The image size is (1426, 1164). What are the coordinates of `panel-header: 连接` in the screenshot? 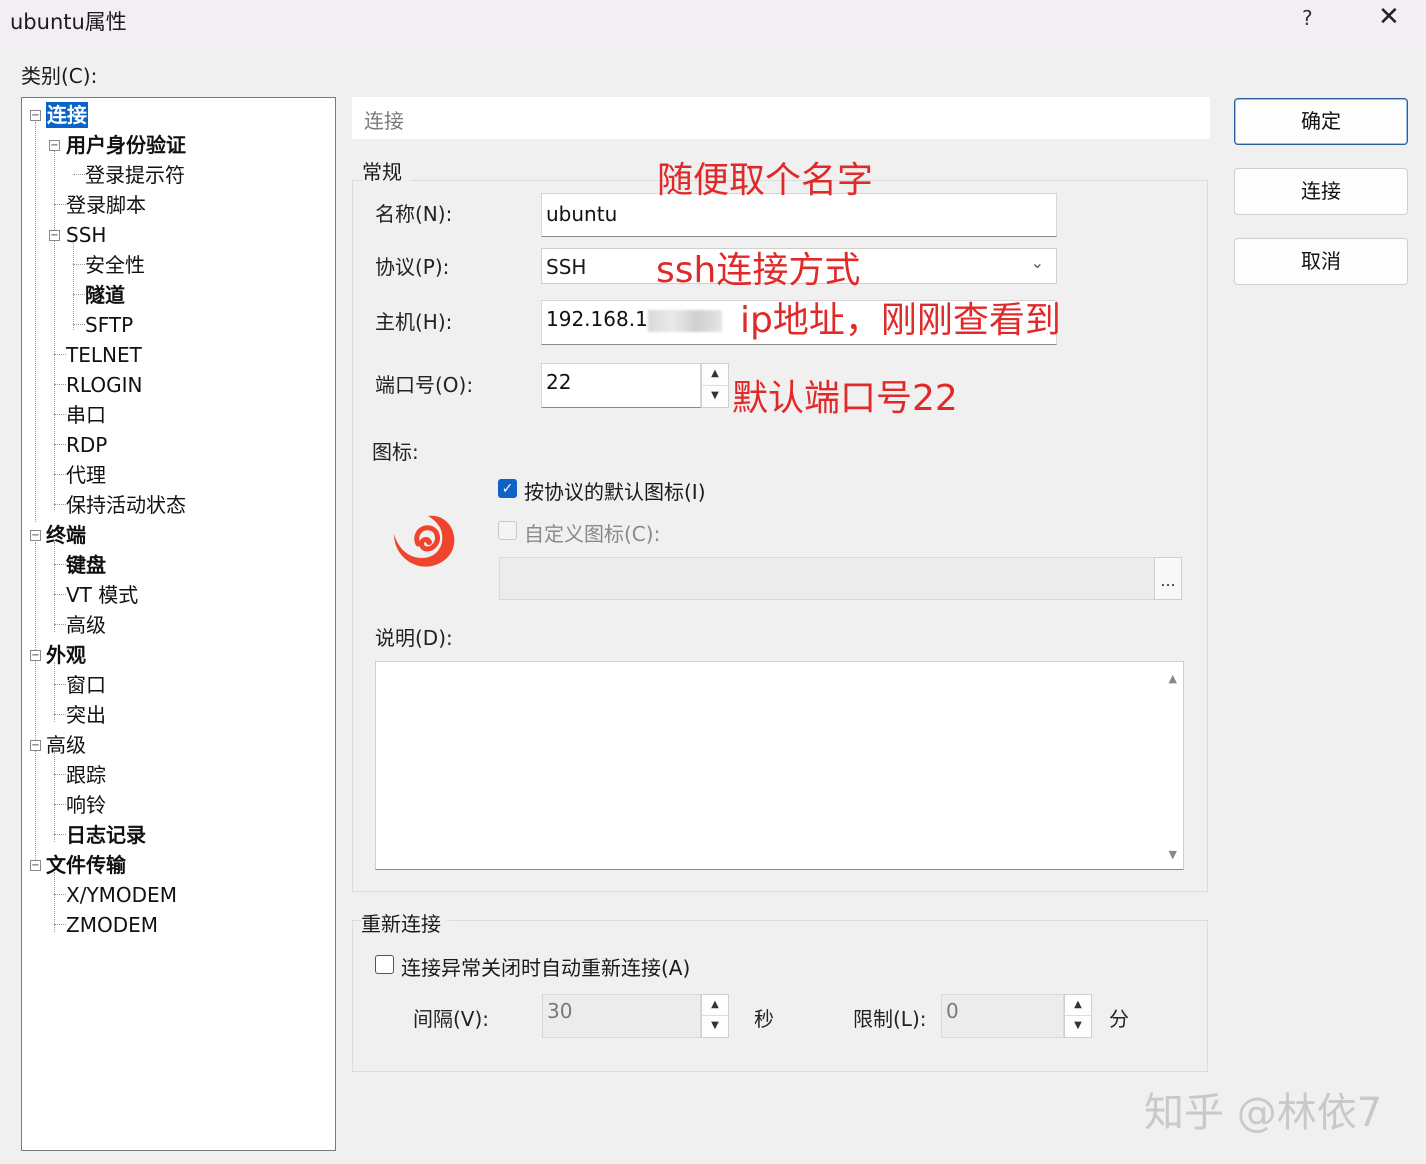 It's located at (781, 118).